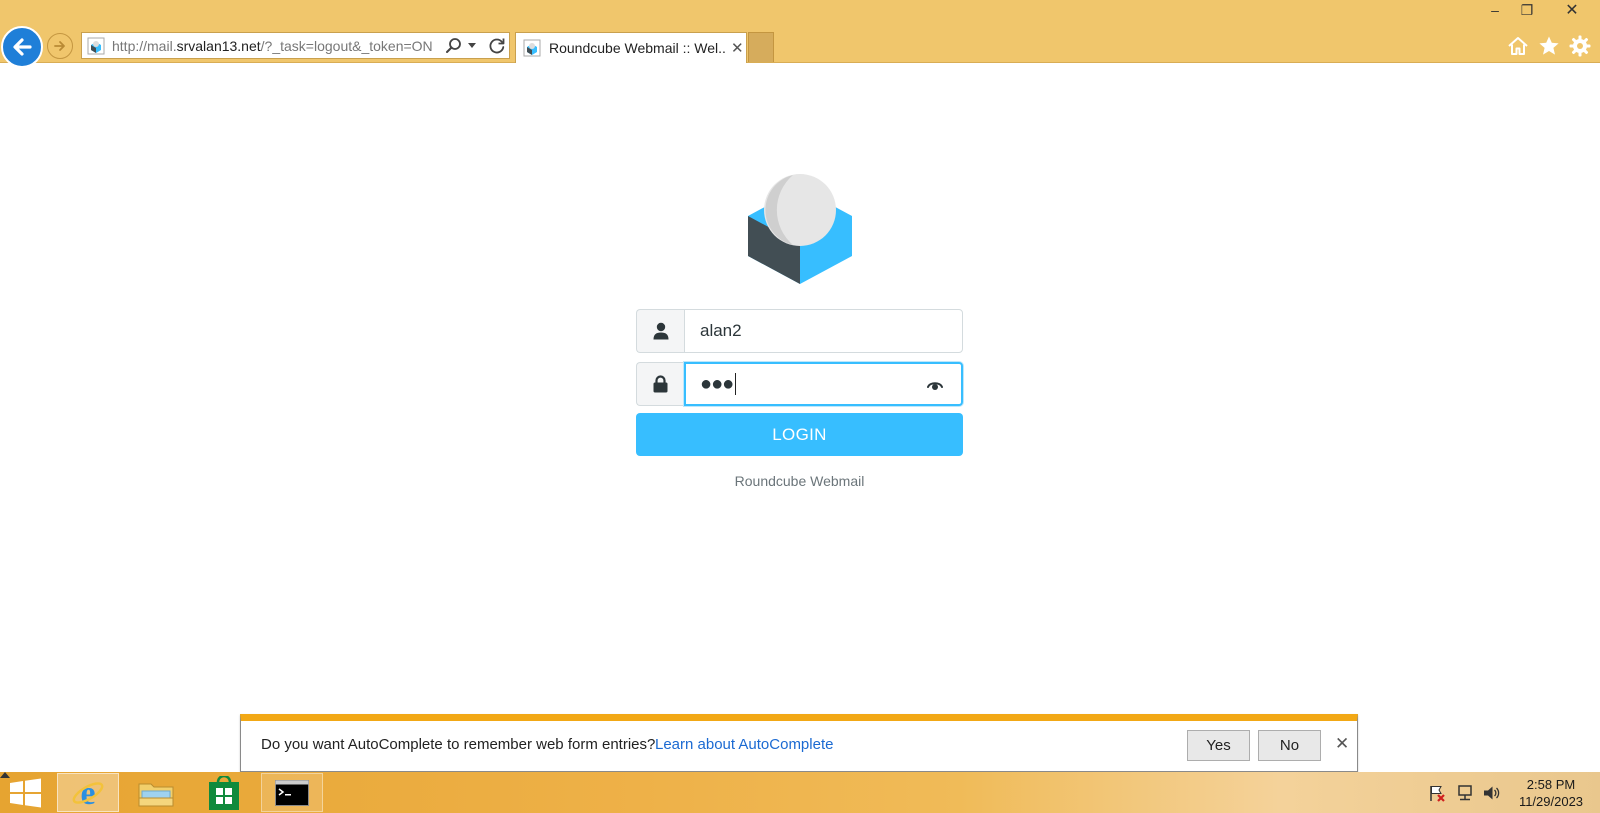 The image size is (1600, 813). I want to click on taskbar: e 2:58 PM 11/29/2023, so click(800, 792).